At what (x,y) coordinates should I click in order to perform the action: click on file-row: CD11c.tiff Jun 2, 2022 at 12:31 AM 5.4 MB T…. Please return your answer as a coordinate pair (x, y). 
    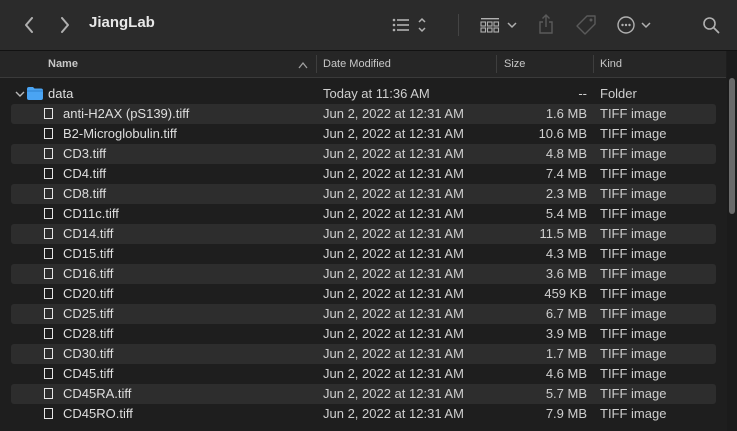
    Looking at the image, I should click on (358, 214).